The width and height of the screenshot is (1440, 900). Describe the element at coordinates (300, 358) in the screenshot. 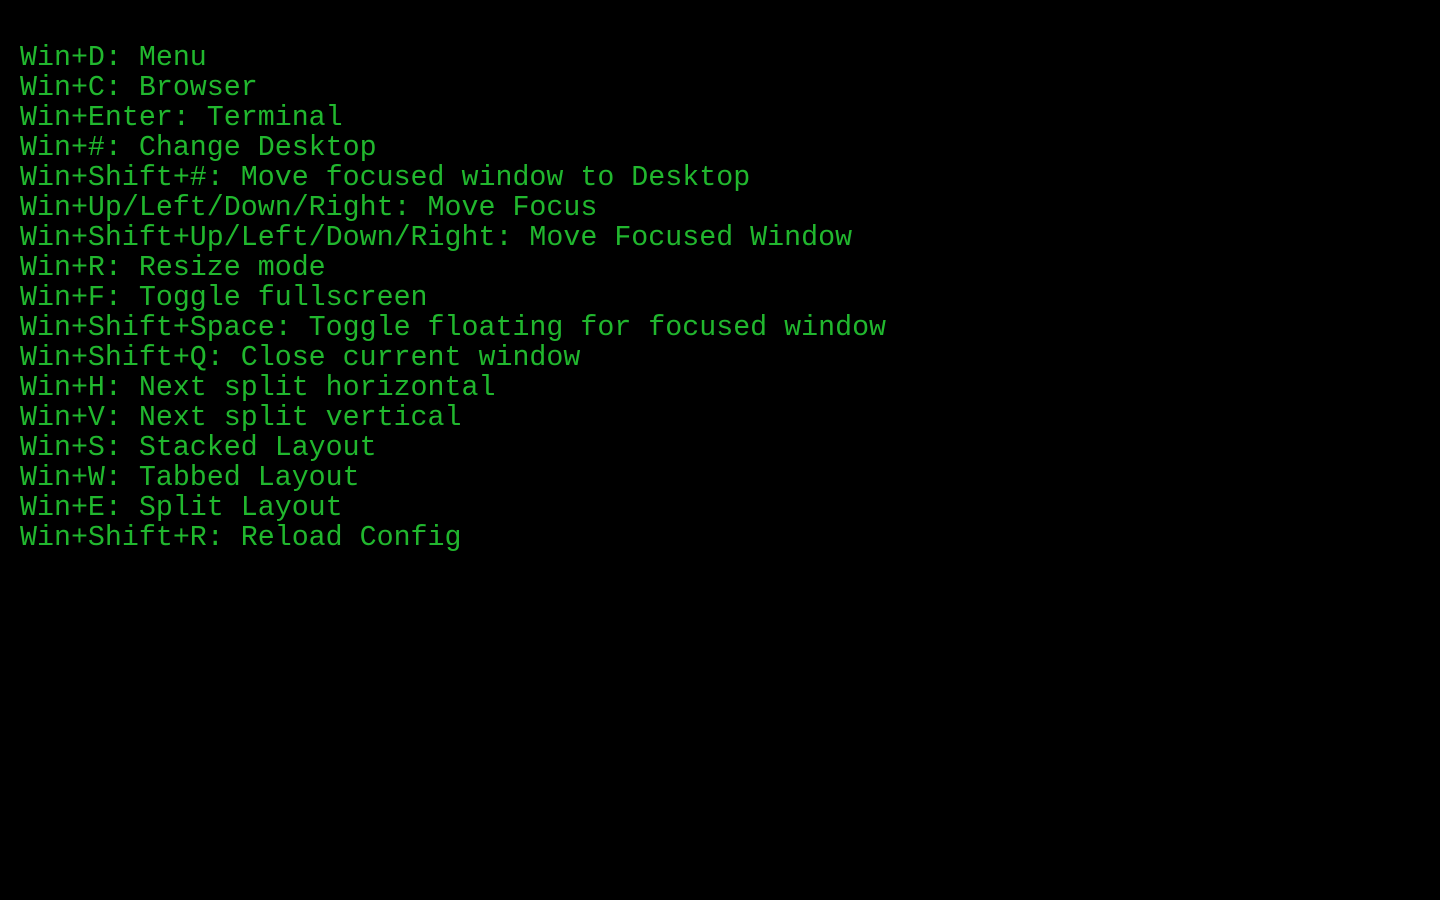

I see `keybinding-close-window: Win+Shift+Q: Close current window` at that location.